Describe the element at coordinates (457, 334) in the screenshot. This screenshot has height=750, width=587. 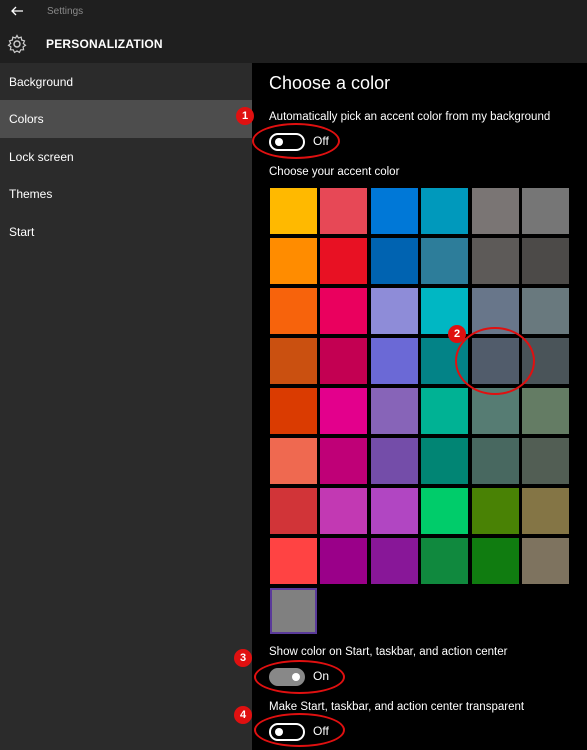
I see `annotation-badge-2: 2` at that location.